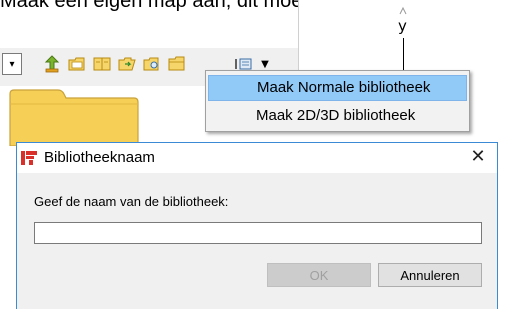  What do you see at coordinates (337, 88) in the screenshot?
I see `menu-item-normal-library: Maak Normale bibliotheek` at bounding box center [337, 88].